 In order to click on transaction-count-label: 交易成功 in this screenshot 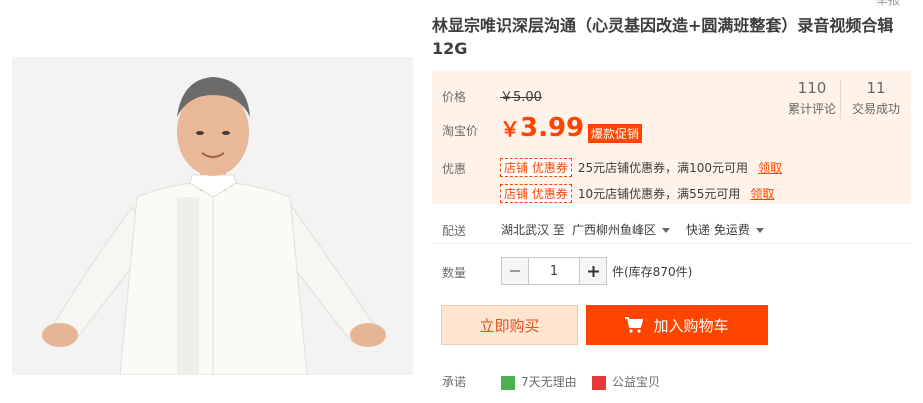, I will do `click(875, 109)`.